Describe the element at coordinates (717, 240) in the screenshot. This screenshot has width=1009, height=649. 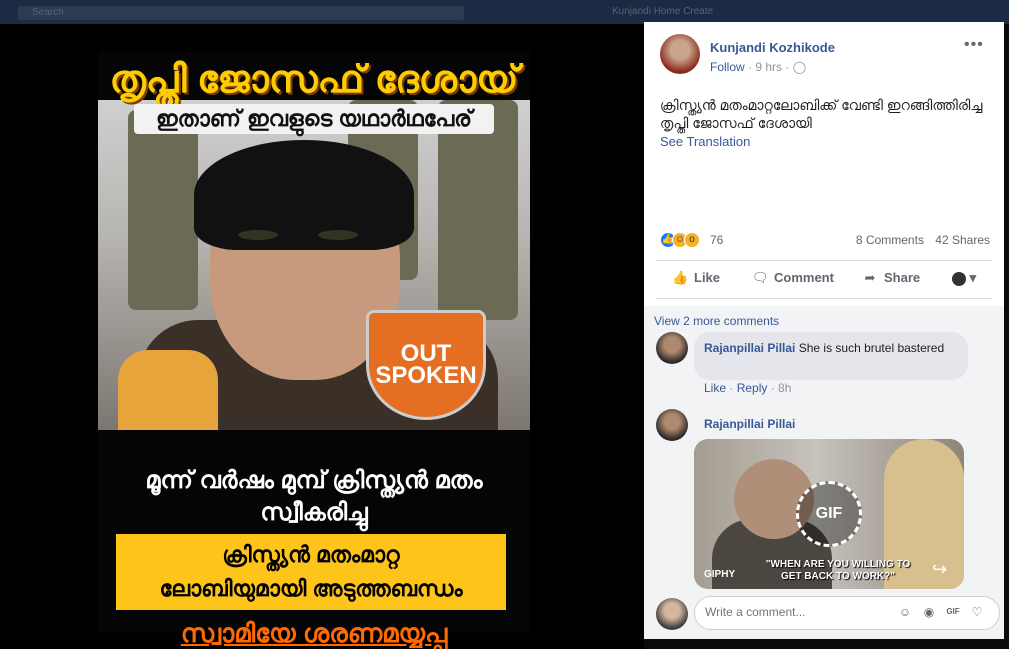
I see `reaction-count: 76` at that location.